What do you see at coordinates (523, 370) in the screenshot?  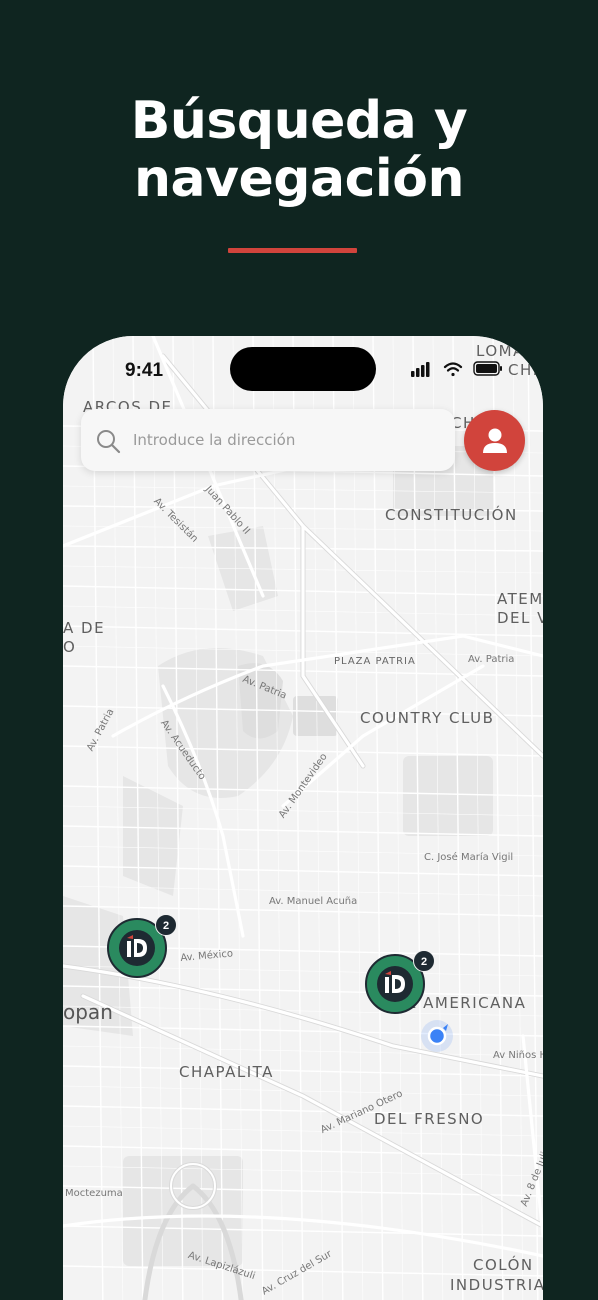 I see `district-chi: CHI` at bounding box center [523, 370].